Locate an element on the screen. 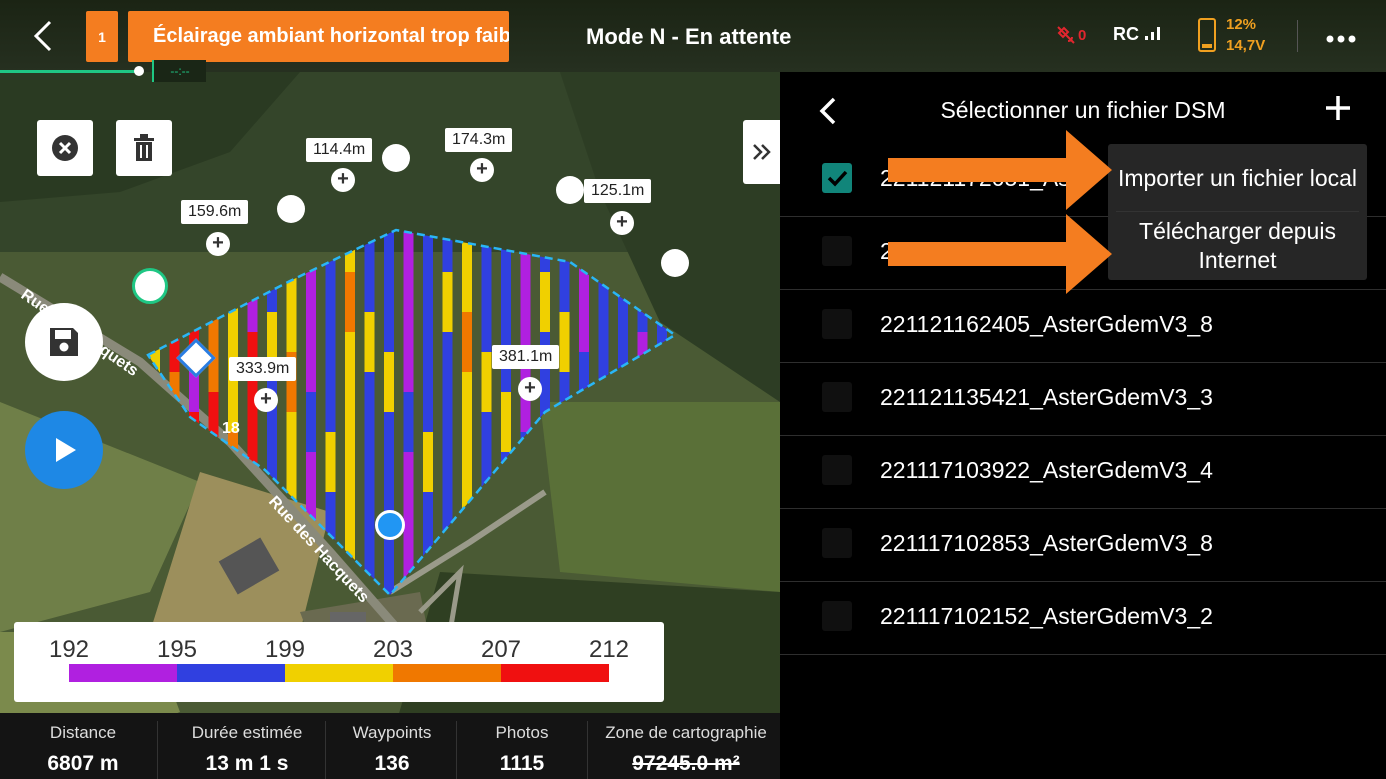 This screenshot has height=779, width=1386. dsm-file-row: 221121162405_AsterGdemV3_8 is located at coordinates (1083, 326).